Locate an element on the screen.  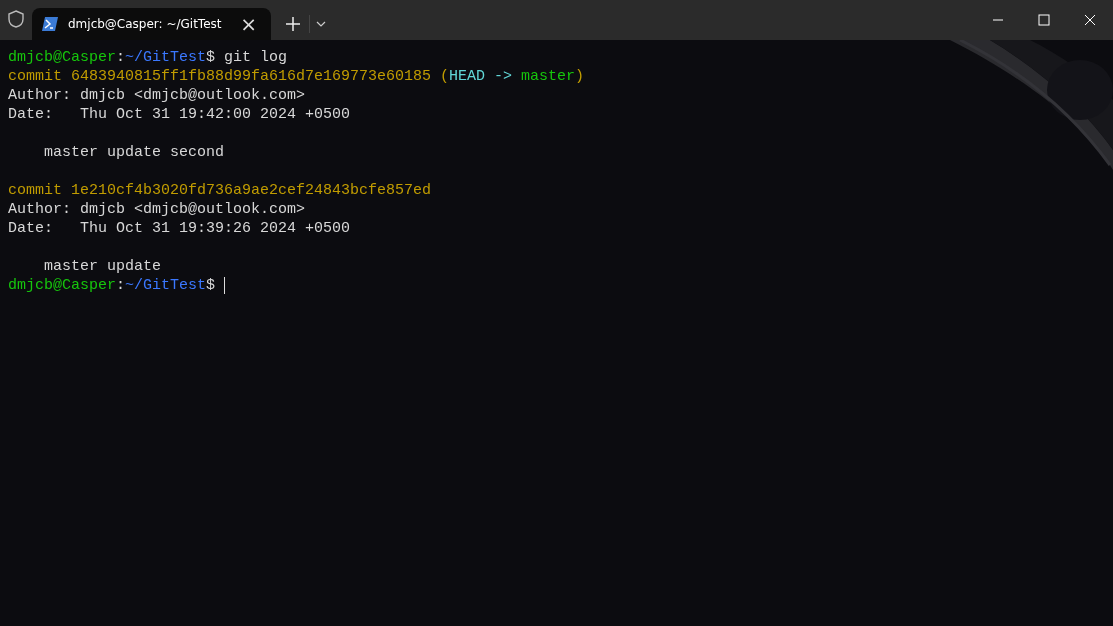
close-icon is located at coordinates (1090, 20).